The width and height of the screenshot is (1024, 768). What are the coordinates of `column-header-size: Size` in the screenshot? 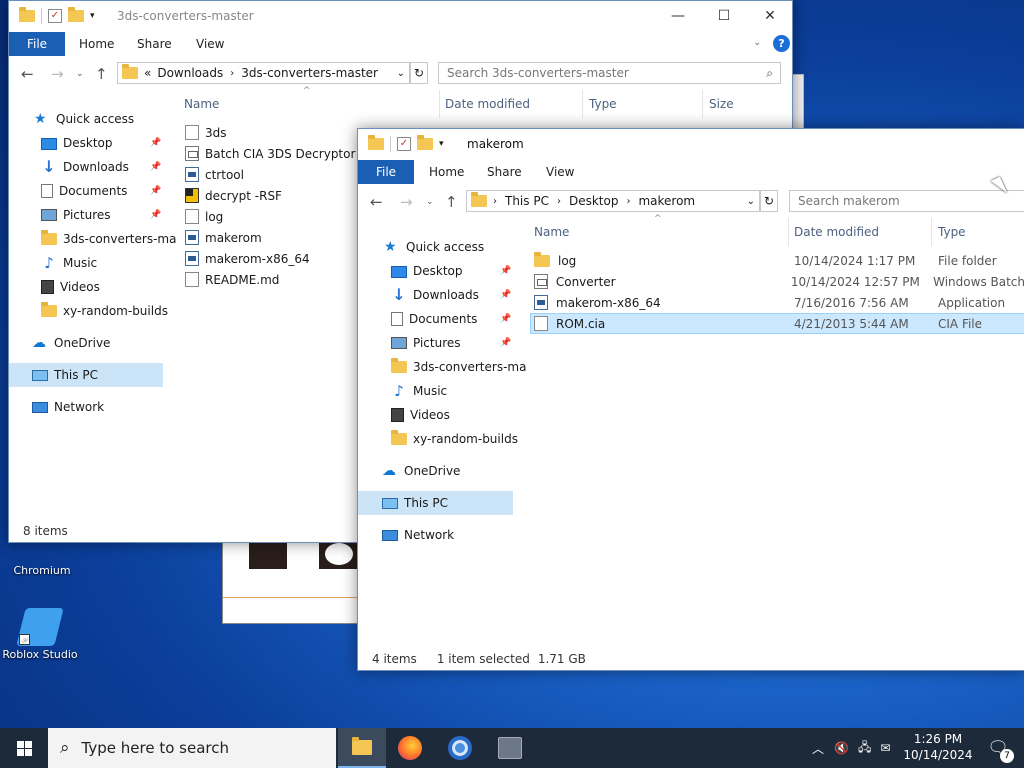 It's located at (721, 104).